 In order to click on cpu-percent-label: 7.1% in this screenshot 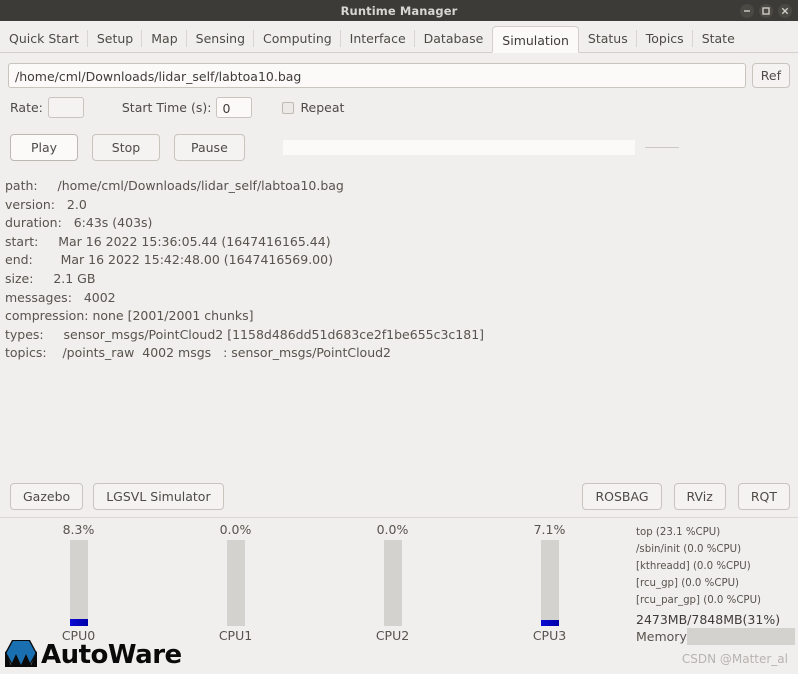, I will do `click(549, 529)`.